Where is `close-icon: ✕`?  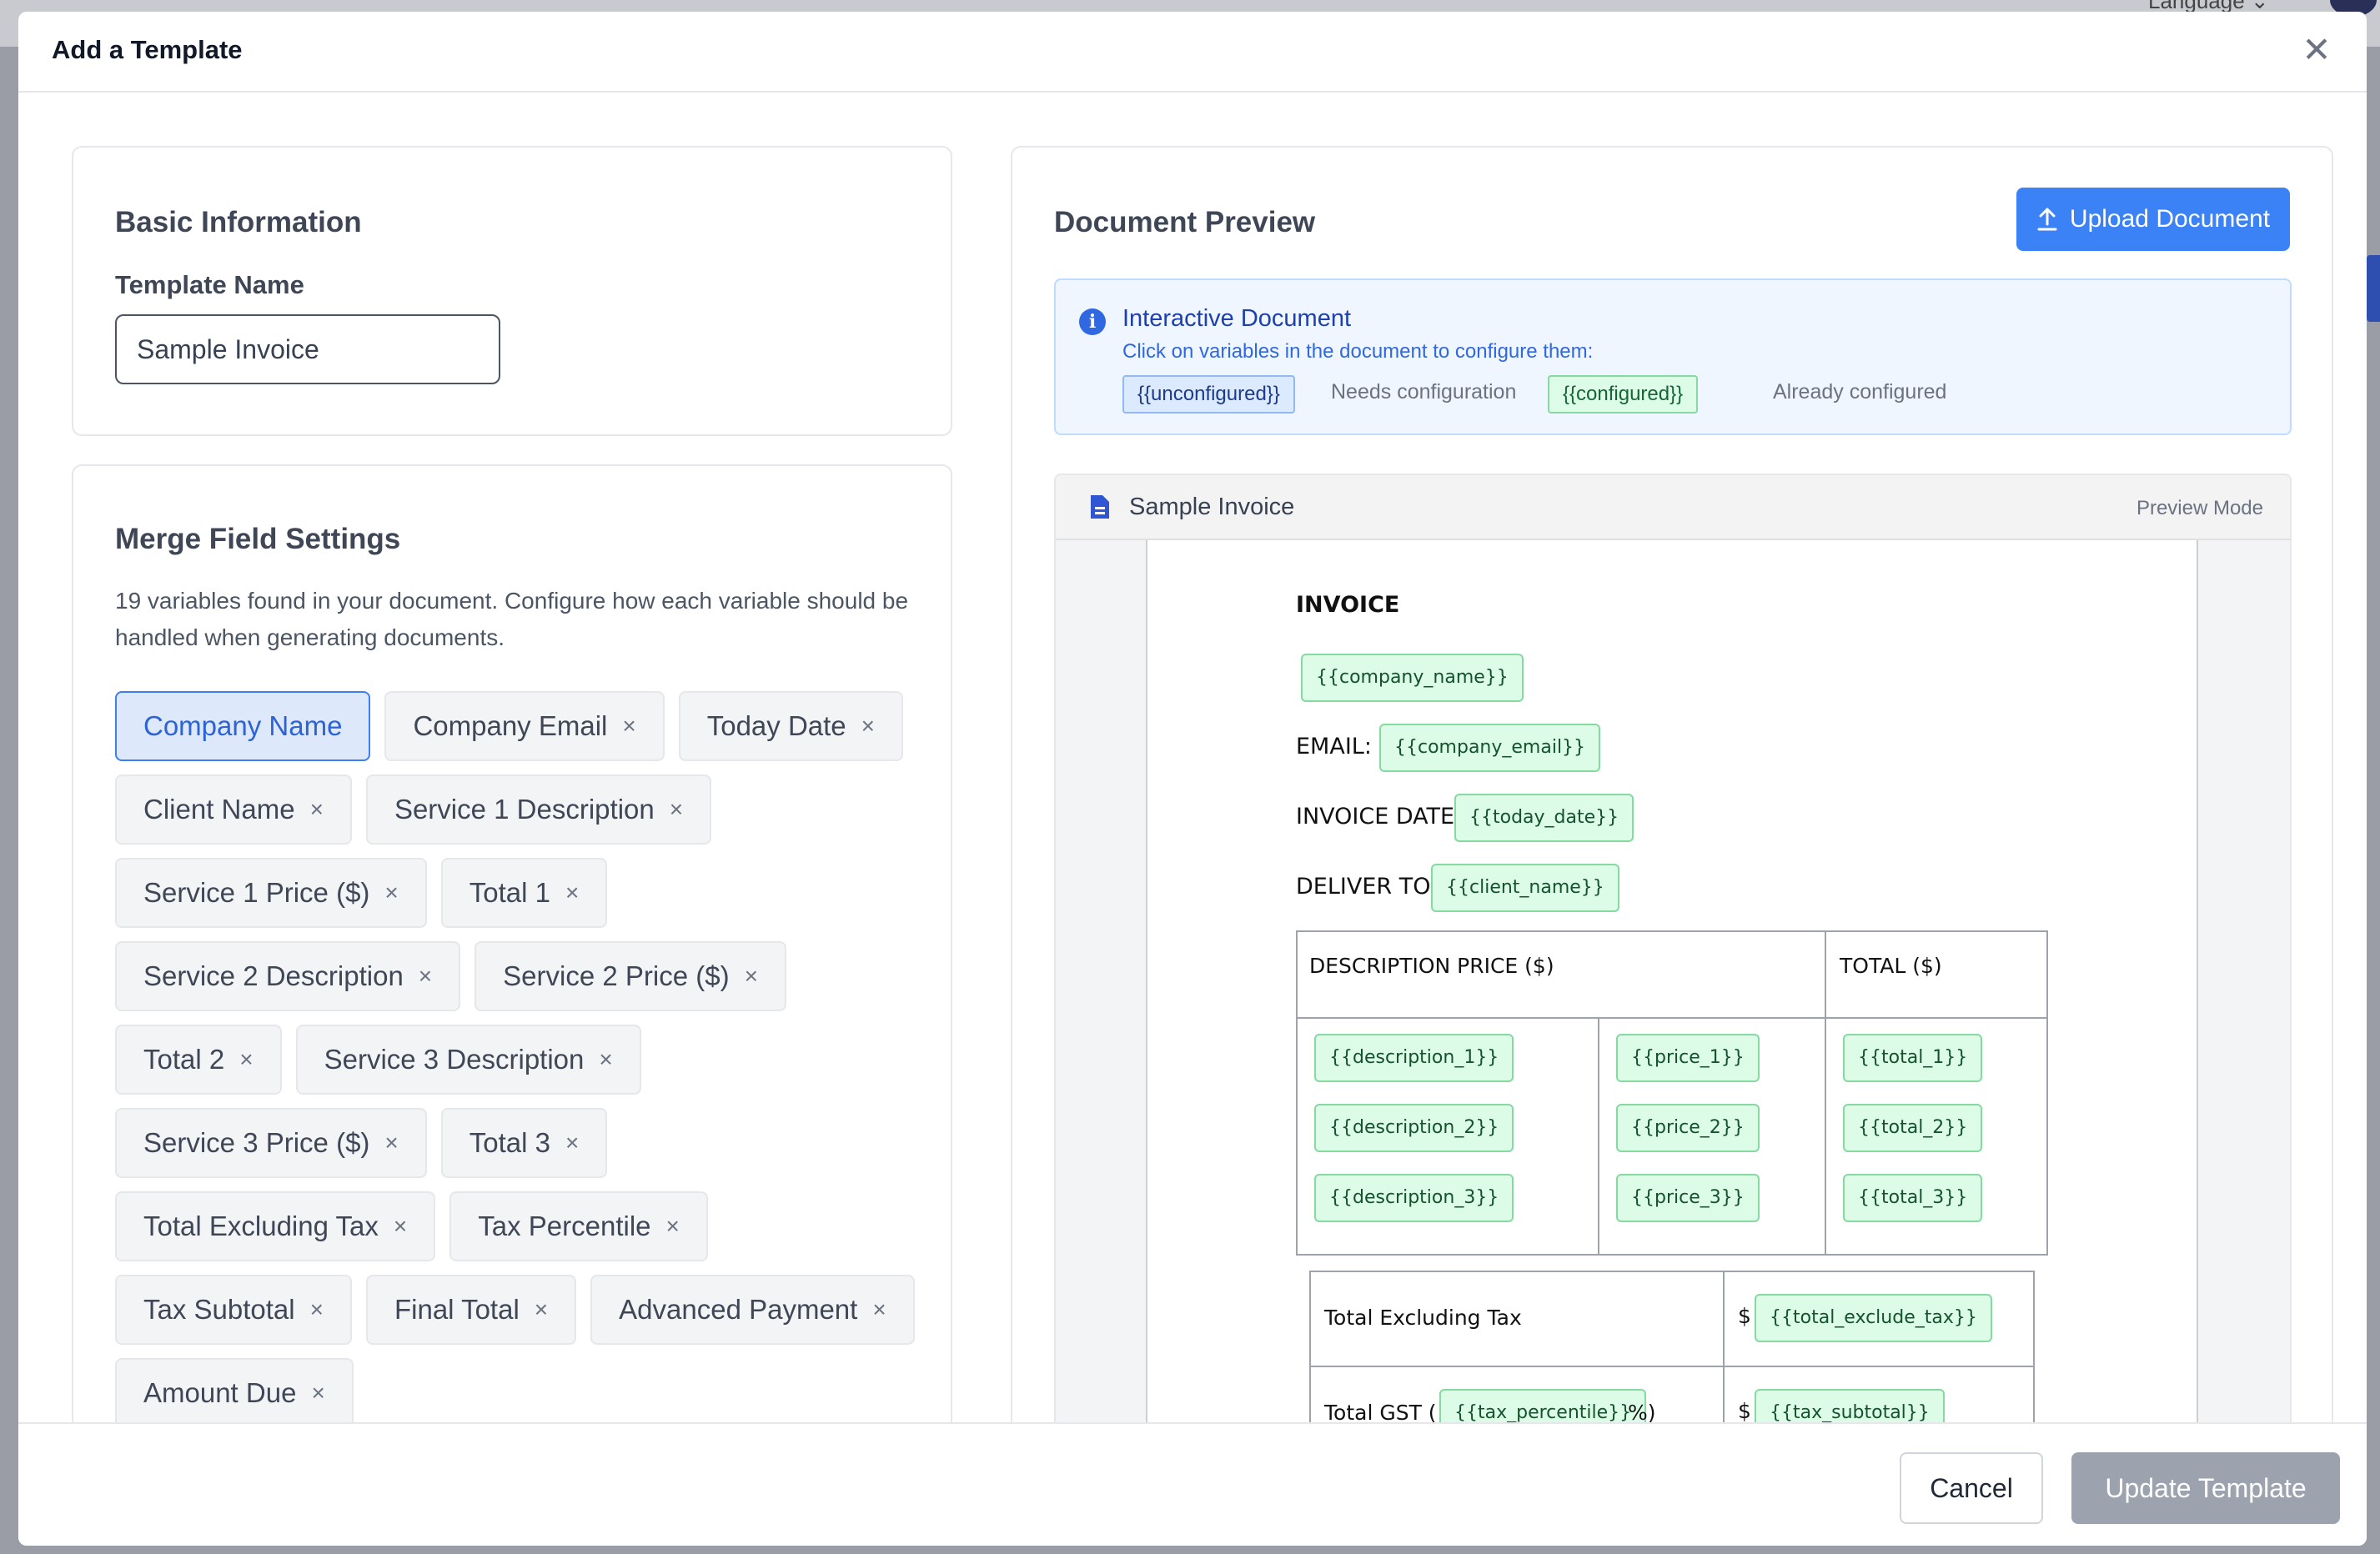
close-icon: ✕ is located at coordinates (2316, 51).